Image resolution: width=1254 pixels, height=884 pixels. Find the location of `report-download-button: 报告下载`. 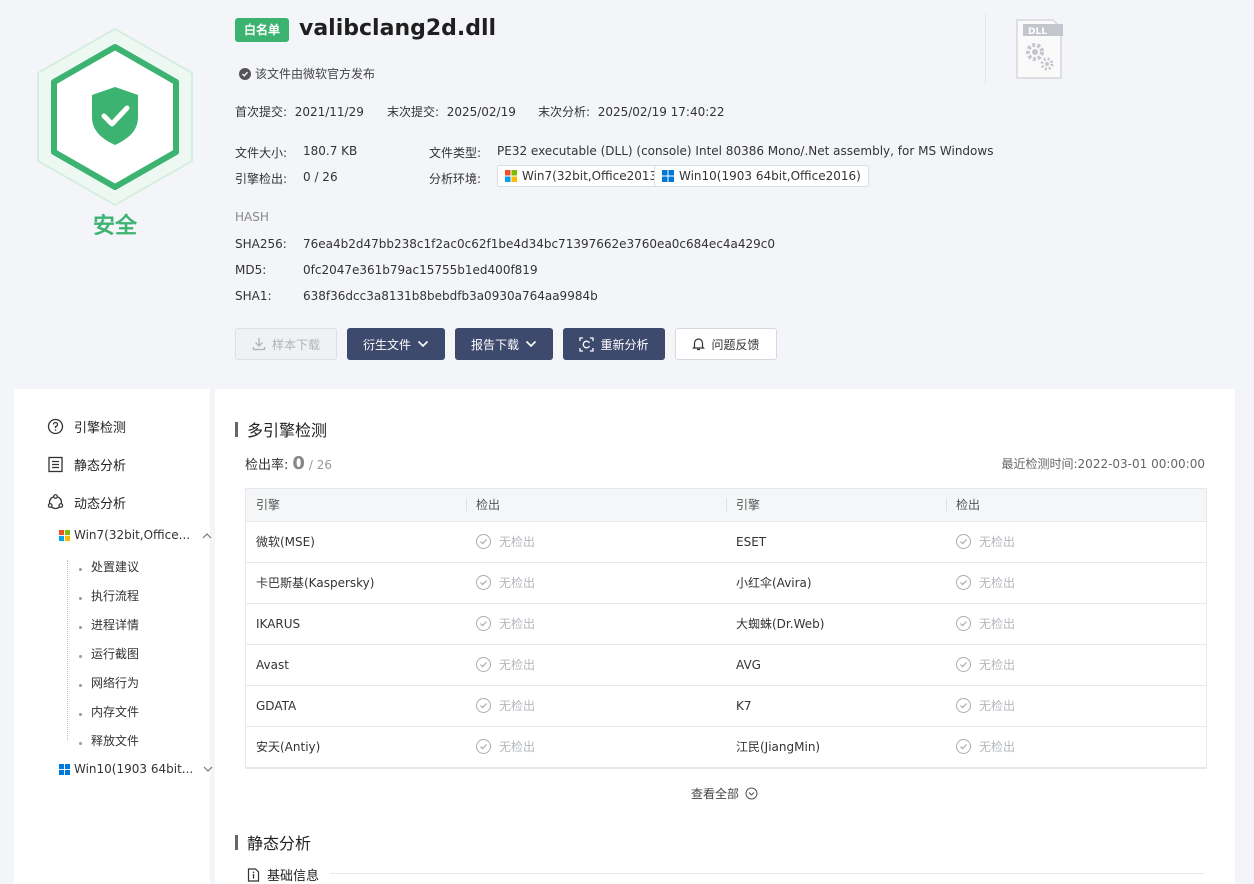

report-download-button: 报告下载 is located at coordinates (504, 344).